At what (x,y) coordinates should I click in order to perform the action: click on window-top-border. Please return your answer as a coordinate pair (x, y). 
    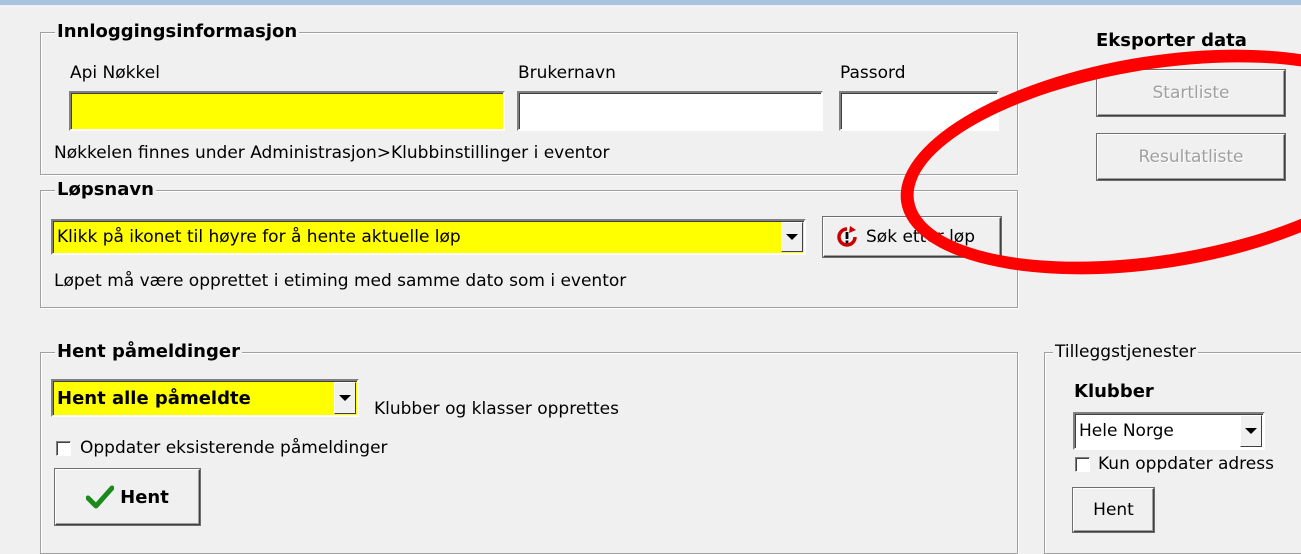
    Looking at the image, I should click on (650, 2).